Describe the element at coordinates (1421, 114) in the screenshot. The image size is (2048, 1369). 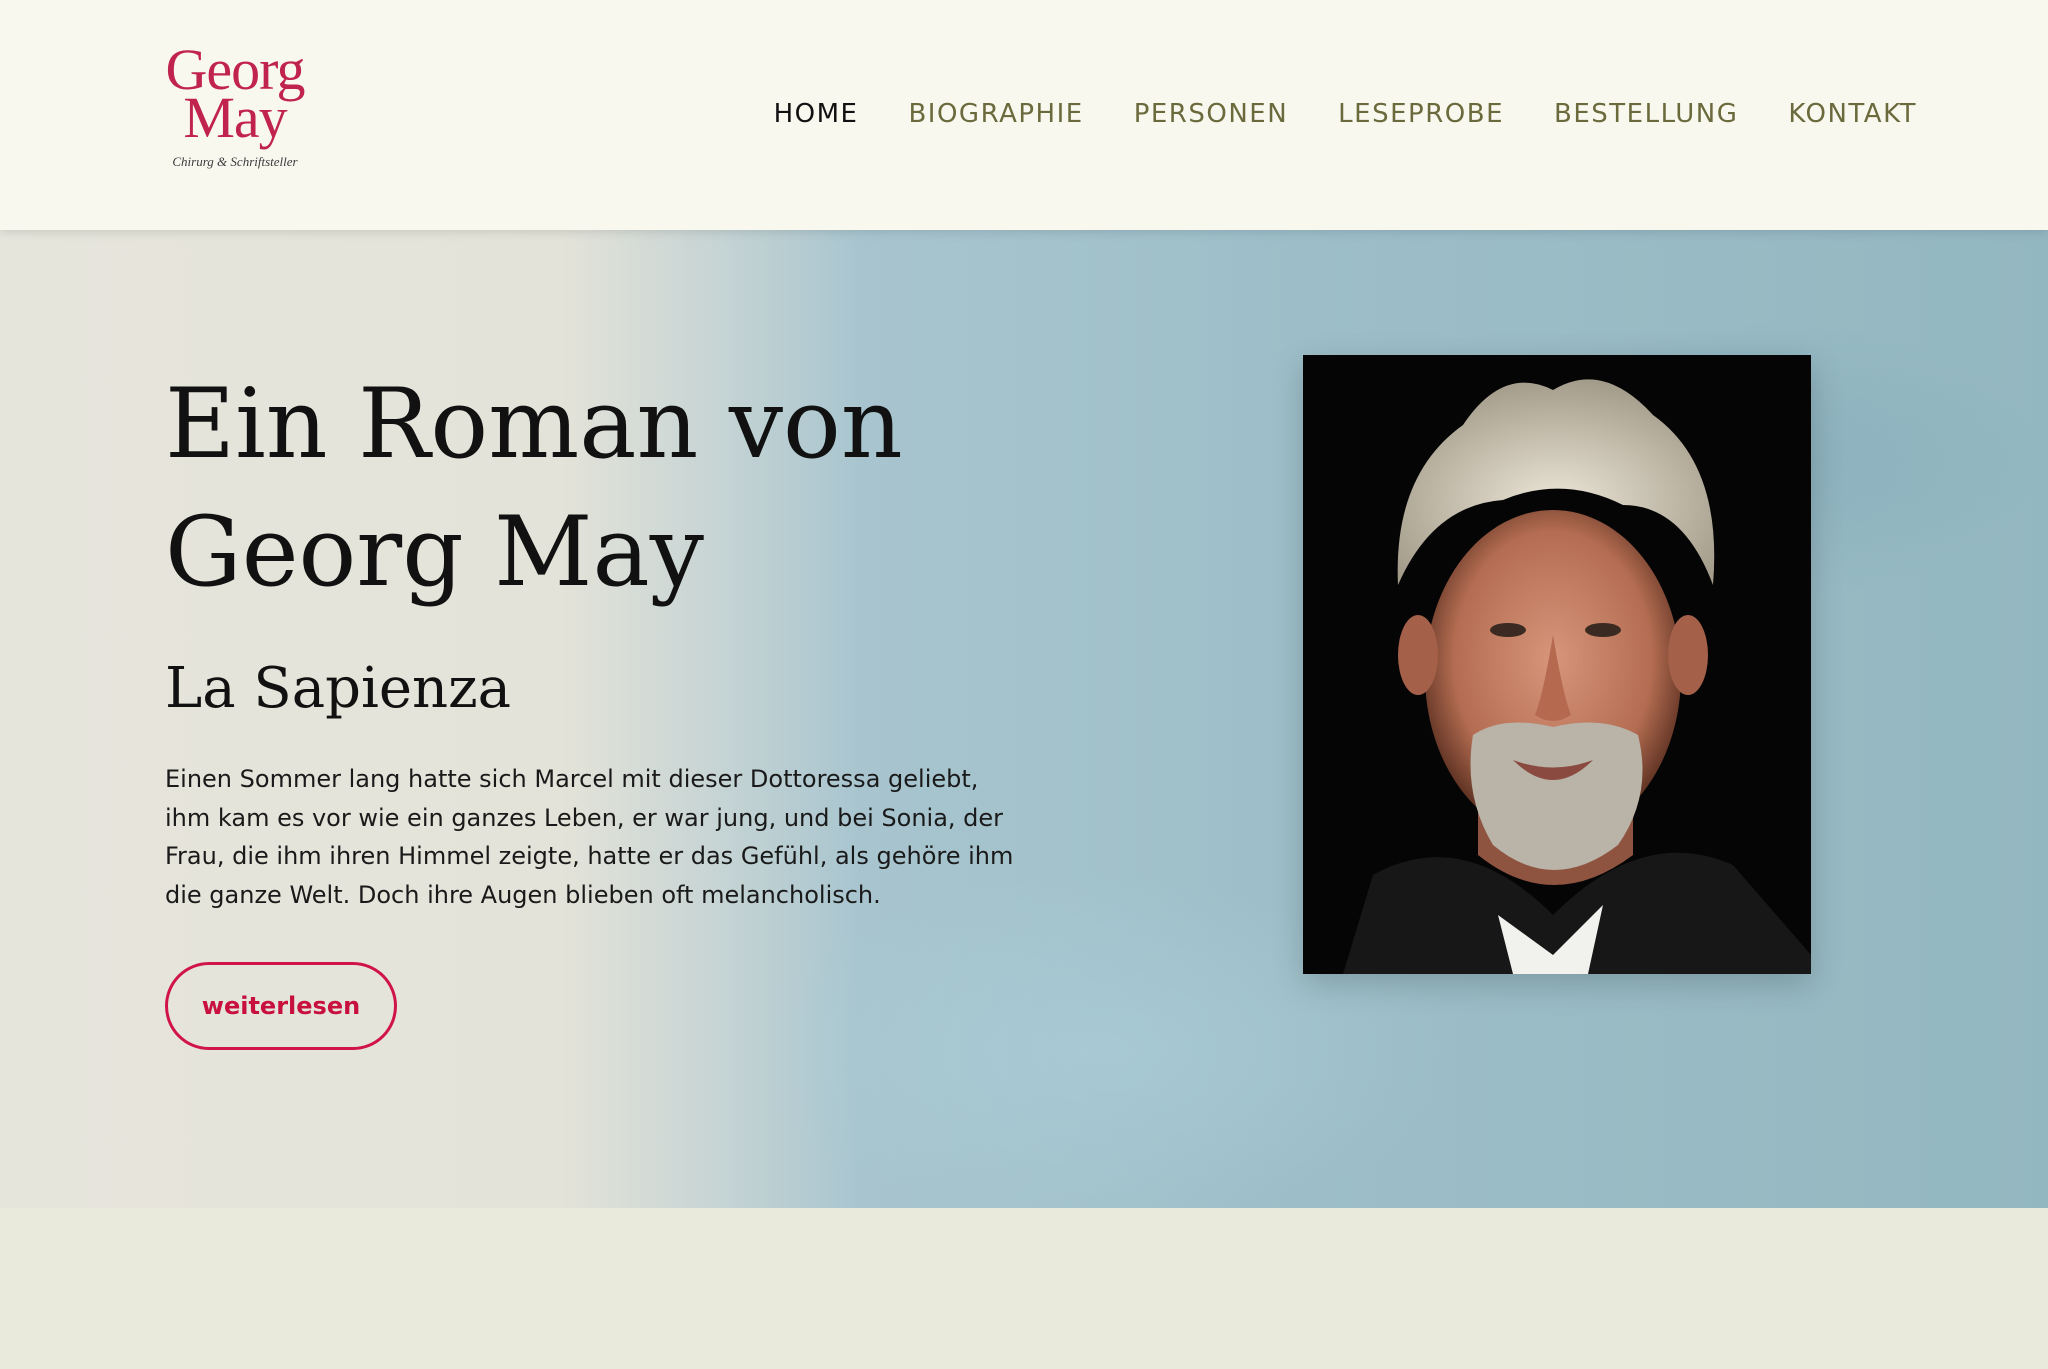
I see `nav-item-leseprobe: LESEPROBE` at that location.